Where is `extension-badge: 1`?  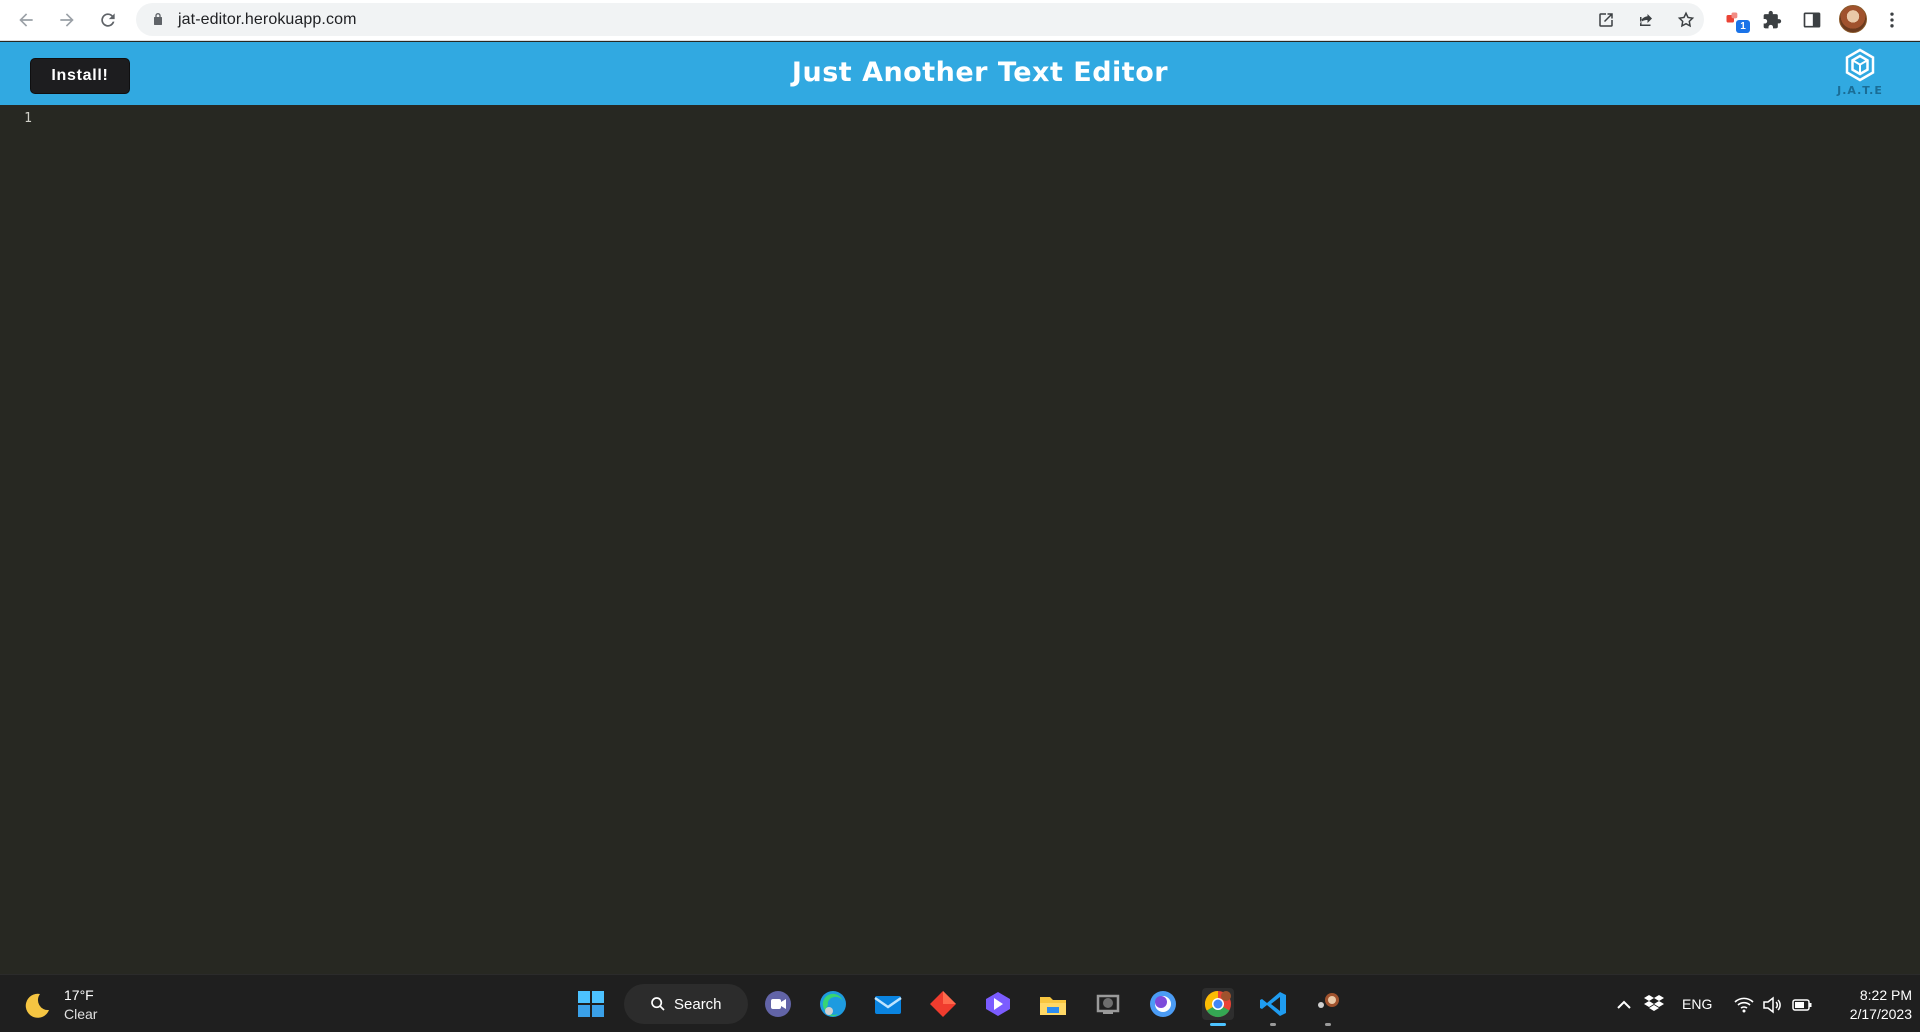
extension-badge: 1 is located at coordinates (1743, 26).